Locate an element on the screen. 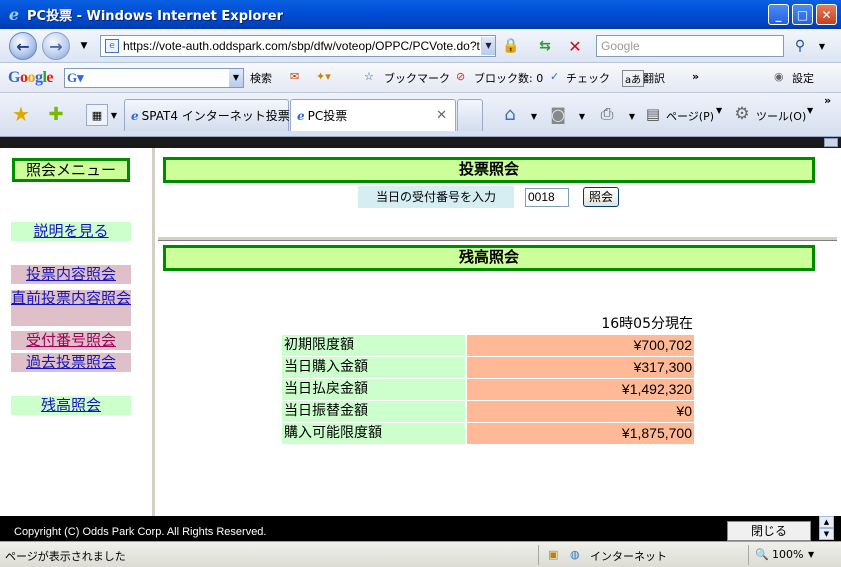 This screenshot has width=841, height=567. globe-icon: ◍ is located at coordinates (575, 554).